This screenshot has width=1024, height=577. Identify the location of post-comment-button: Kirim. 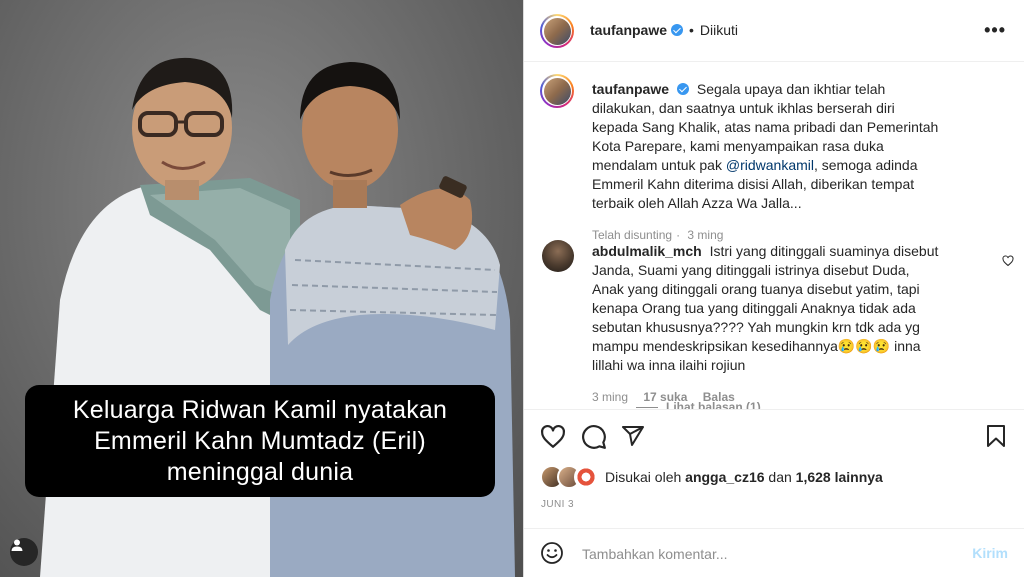
(990, 553).